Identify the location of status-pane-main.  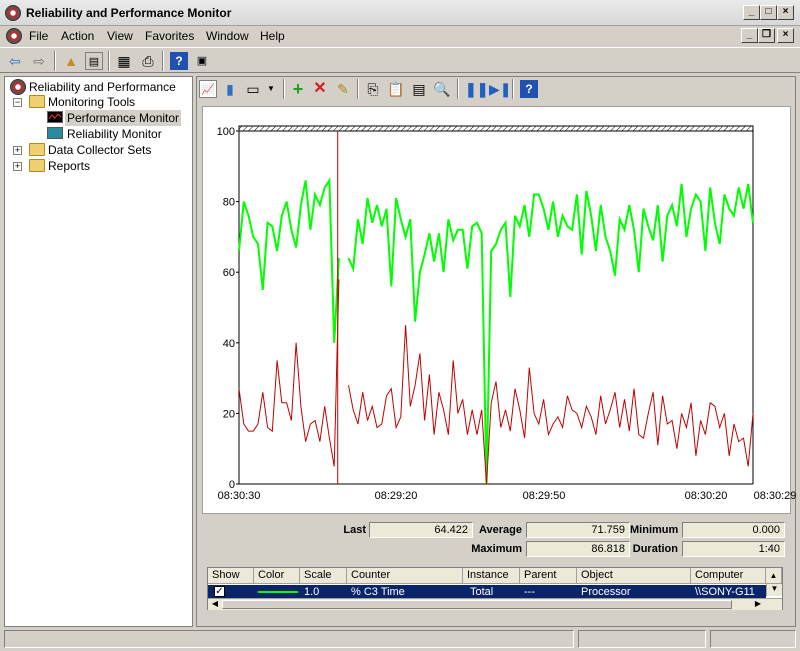
(289, 639).